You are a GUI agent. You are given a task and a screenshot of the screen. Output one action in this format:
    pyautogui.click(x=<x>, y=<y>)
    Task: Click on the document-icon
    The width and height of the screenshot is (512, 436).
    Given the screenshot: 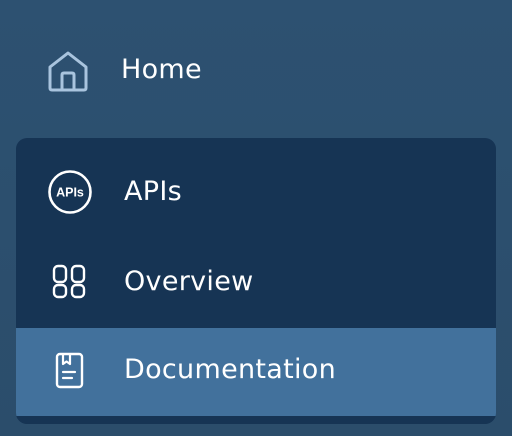 What is the action you would take?
    pyautogui.click(x=70, y=372)
    